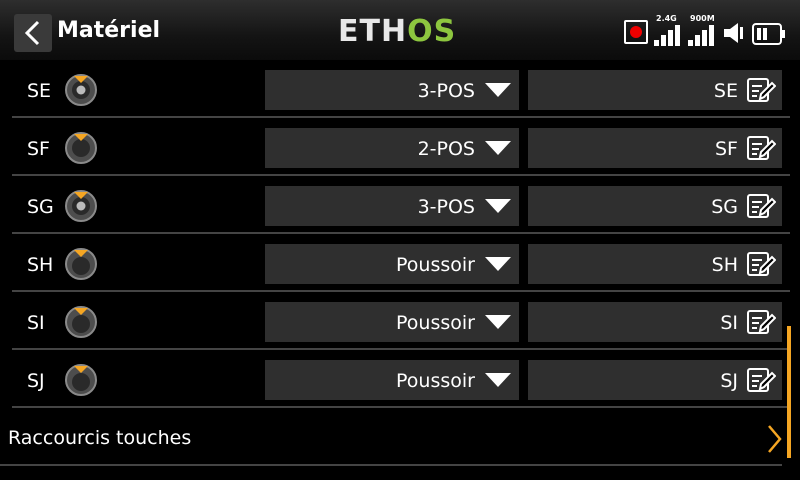  I want to click on battery-icon, so click(768, 34).